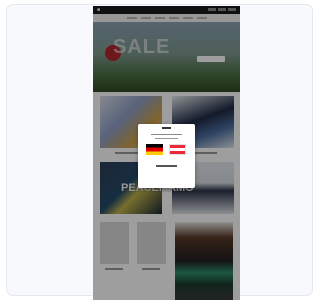 This screenshot has width=320, height=300. Describe the element at coordinates (166, 128) in the screenshot. I see `modal-logo` at that location.